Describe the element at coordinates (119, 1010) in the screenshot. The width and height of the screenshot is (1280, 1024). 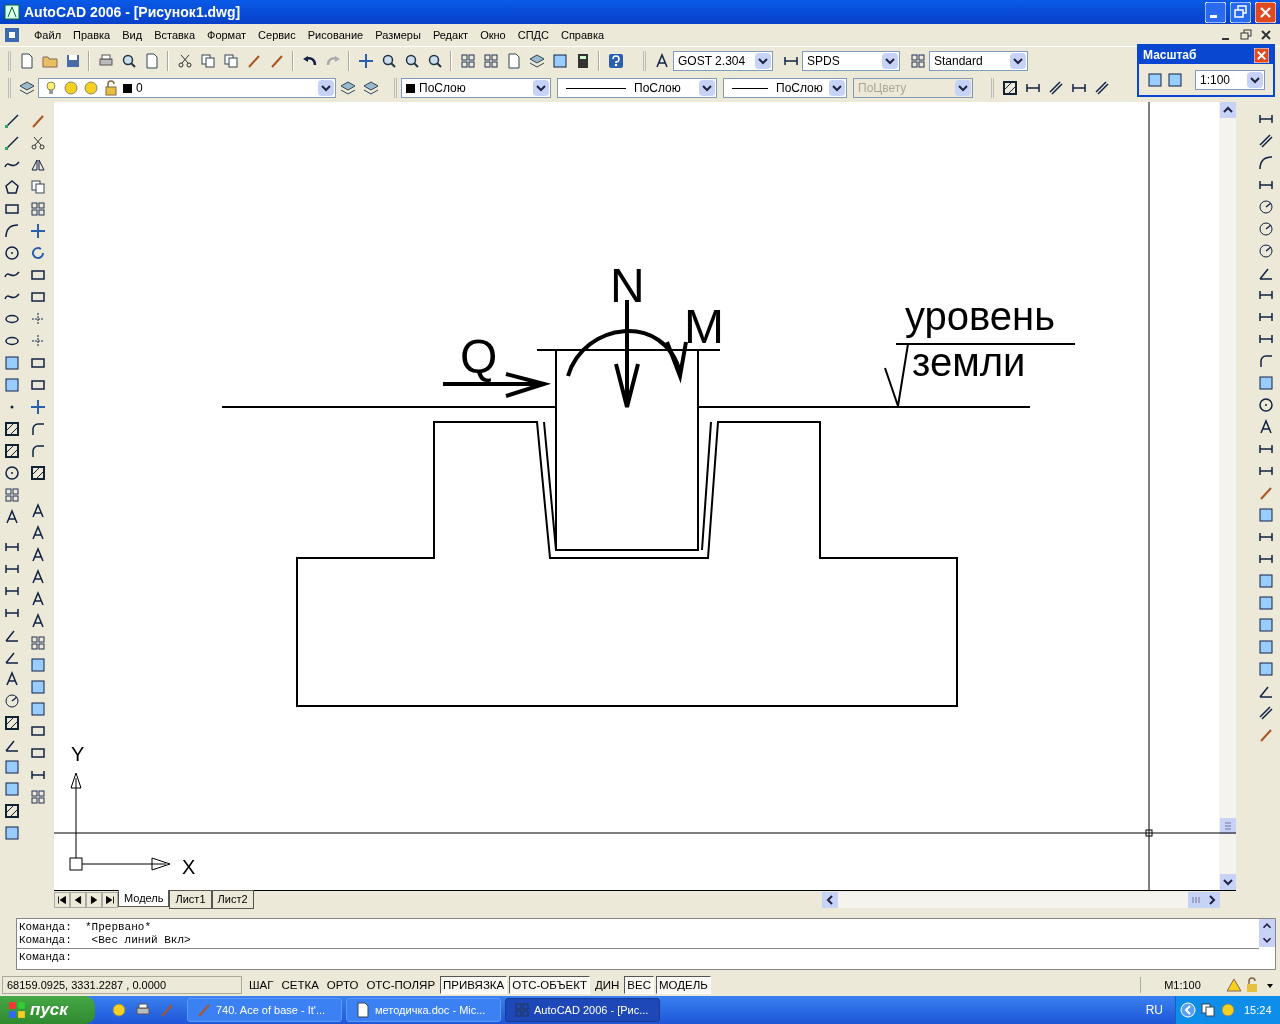
I see `sun-icon` at that location.